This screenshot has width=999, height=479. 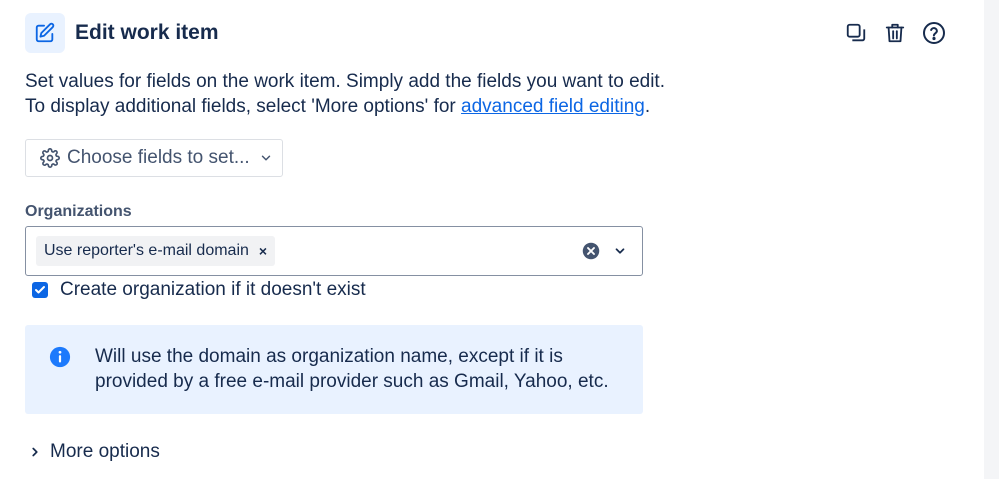 I want to click on selected-tag-label: Use reporter's e-mail domain, so click(x=146, y=250).